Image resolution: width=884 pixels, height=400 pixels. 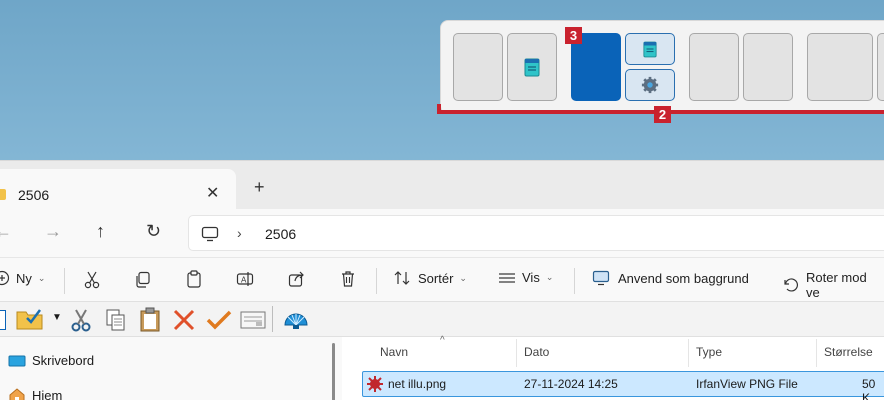 What do you see at coordinates (375, 384) in the screenshot?
I see `irfanview-file-icon` at bounding box center [375, 384].